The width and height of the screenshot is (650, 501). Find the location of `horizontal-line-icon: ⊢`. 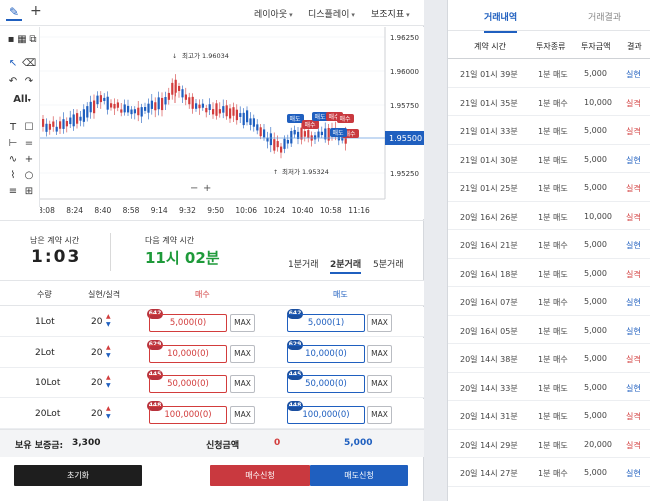

horizontal-line-icon: ⊢ is located at coordinates (13, 144).